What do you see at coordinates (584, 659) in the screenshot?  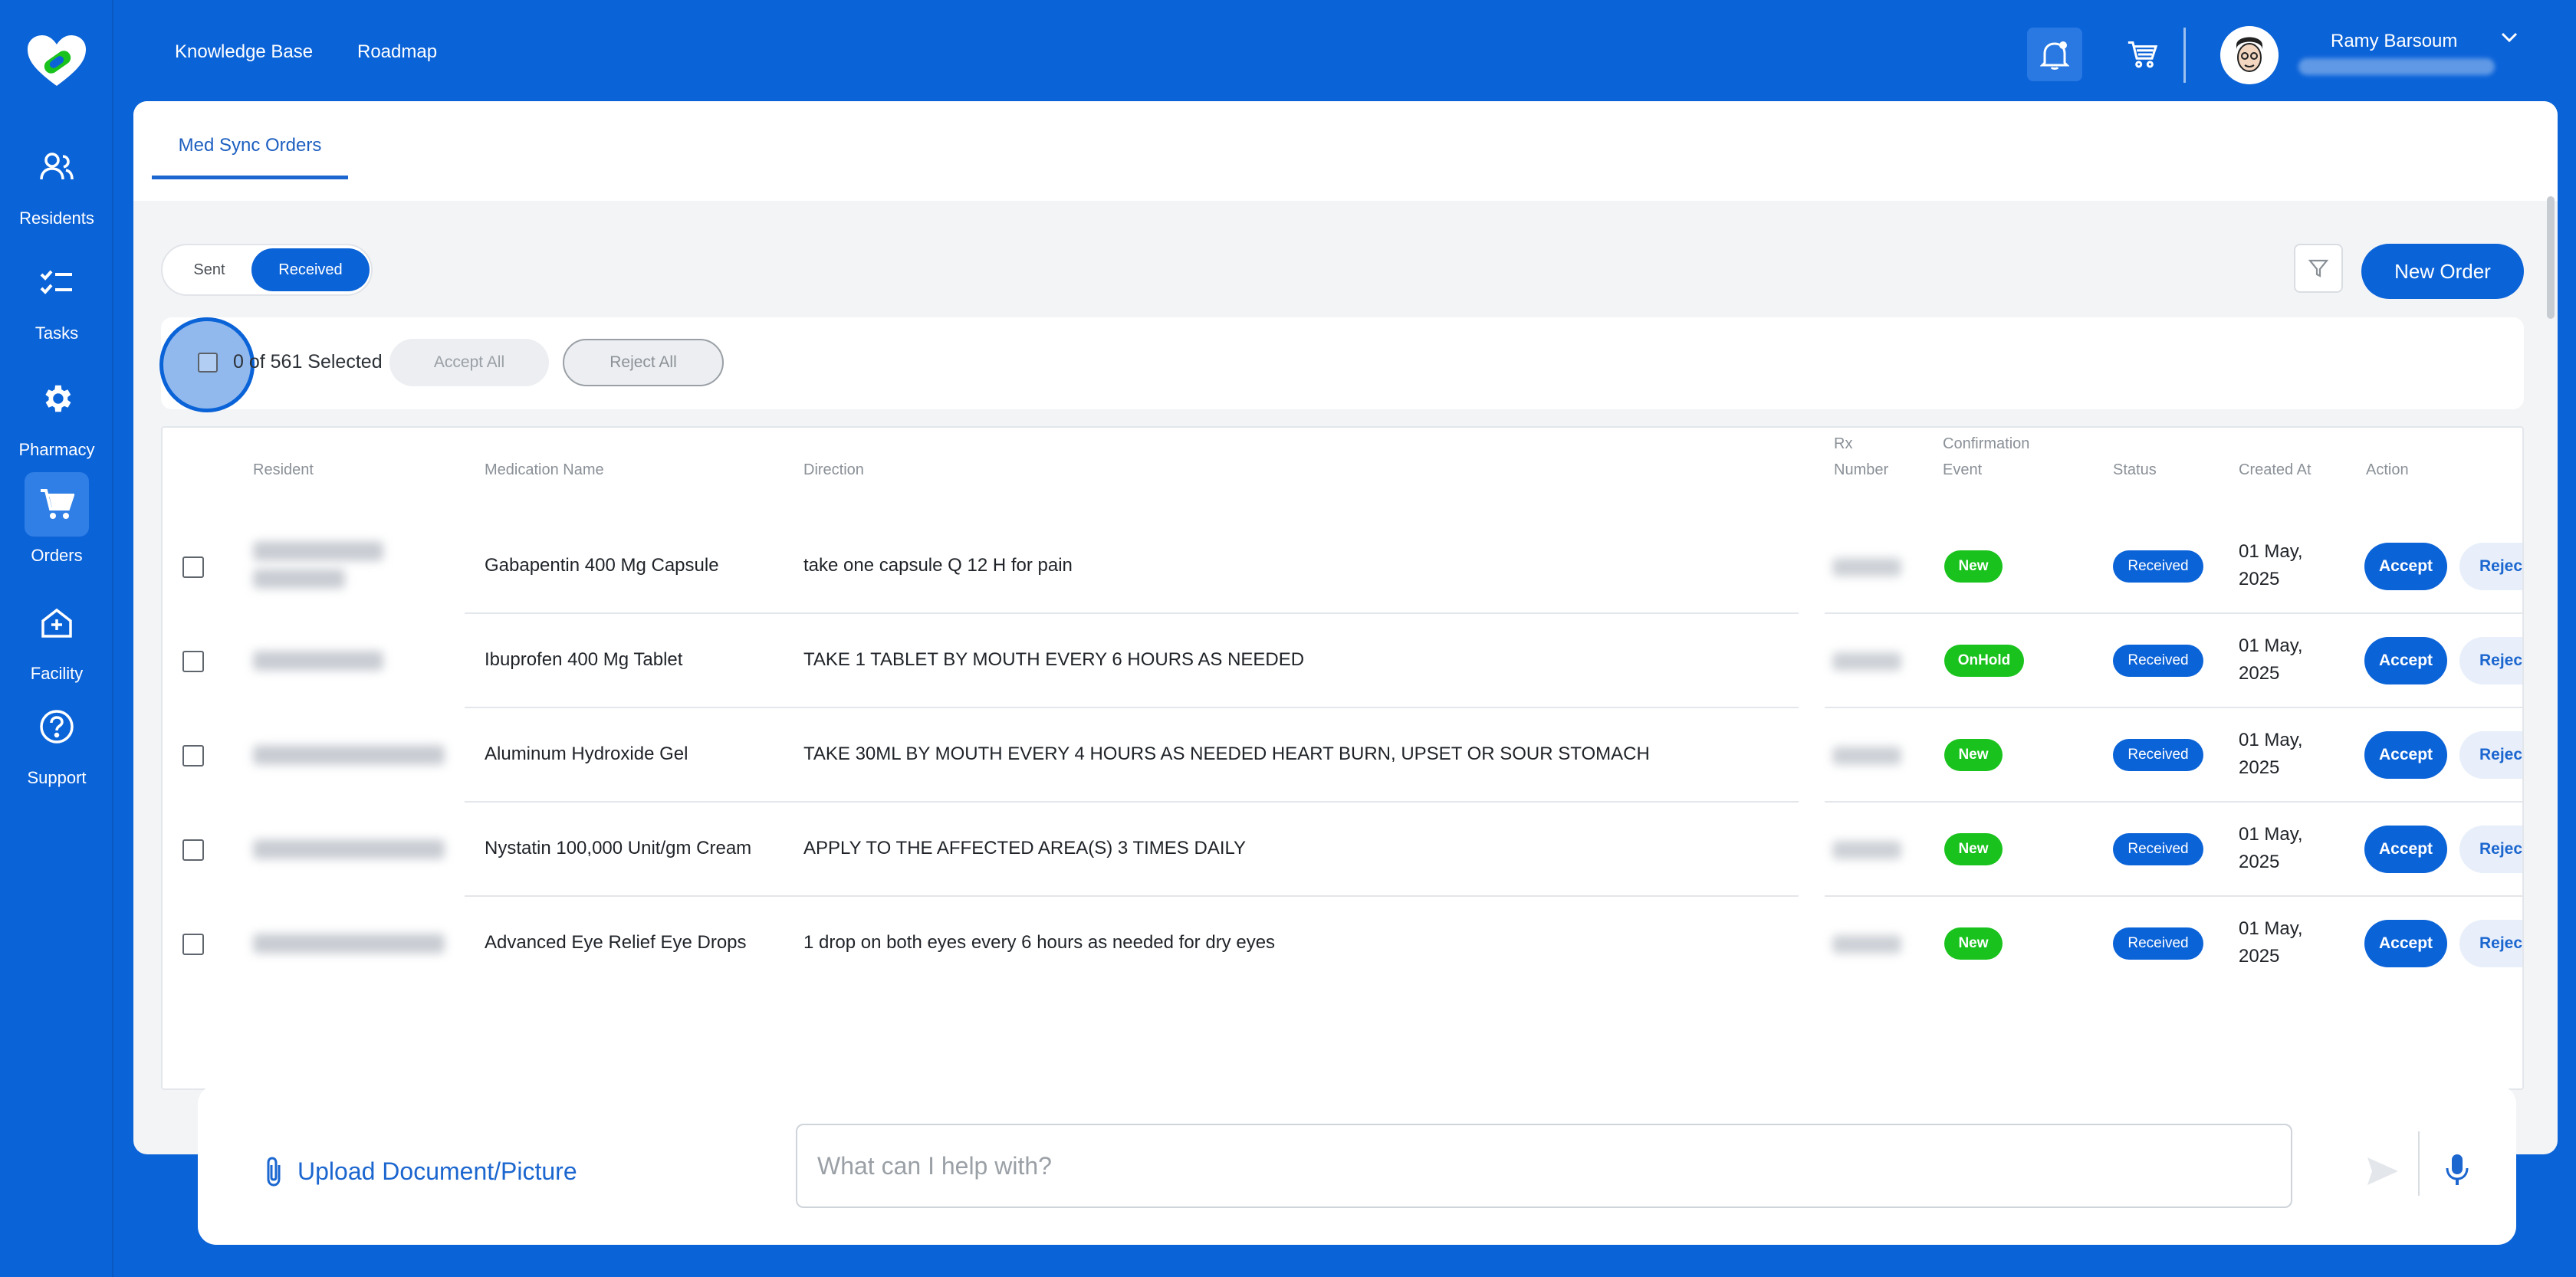 I see `medication-name: Ibuprofen 400 Mg Tablet` at bounding box center [584, 659].